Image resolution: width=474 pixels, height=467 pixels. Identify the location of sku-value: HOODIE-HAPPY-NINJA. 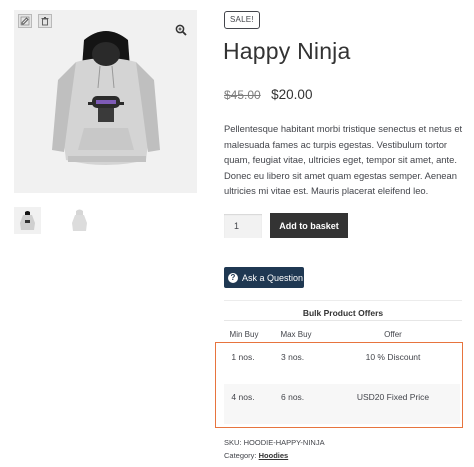
(284, 442).